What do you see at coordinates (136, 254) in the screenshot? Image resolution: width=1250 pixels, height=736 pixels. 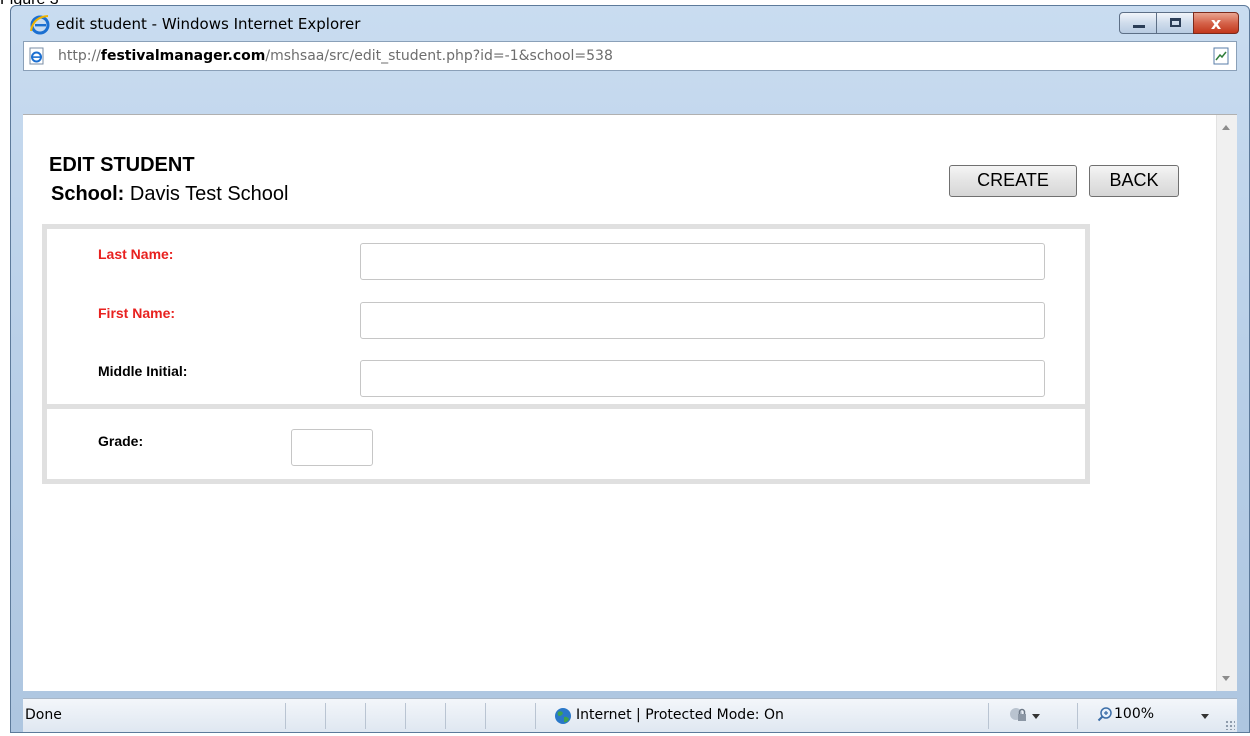 I see `last-name-label: Last Name:` at bounding box center [136, 254].